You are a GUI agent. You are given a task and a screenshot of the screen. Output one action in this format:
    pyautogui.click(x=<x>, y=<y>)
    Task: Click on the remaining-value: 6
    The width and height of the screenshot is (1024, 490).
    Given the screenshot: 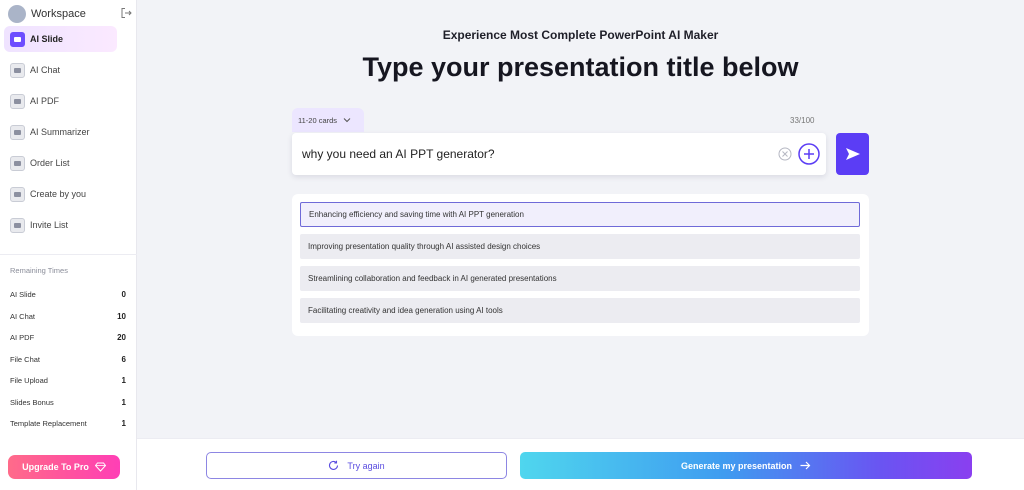 What is the action you would take?
    pyautogui.click(x=123, y=359)
    